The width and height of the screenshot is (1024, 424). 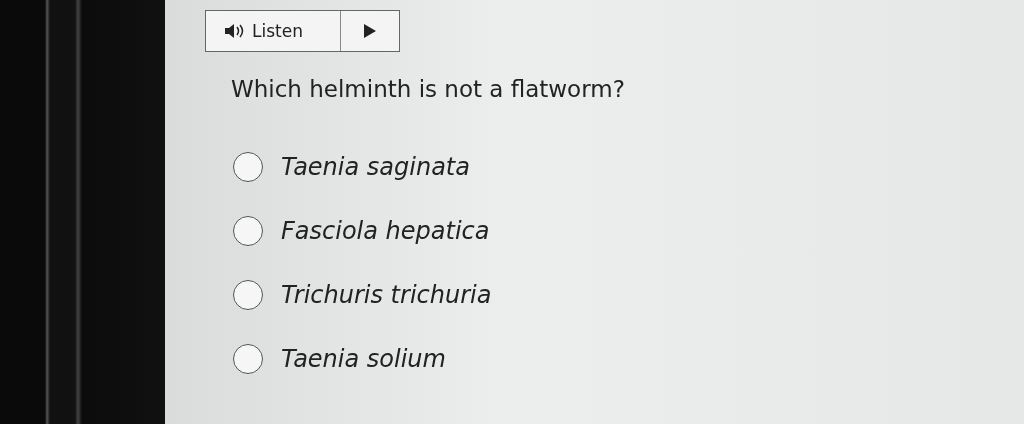 I want to click on option-label: Taenia solium, so click(x=363, y=359).